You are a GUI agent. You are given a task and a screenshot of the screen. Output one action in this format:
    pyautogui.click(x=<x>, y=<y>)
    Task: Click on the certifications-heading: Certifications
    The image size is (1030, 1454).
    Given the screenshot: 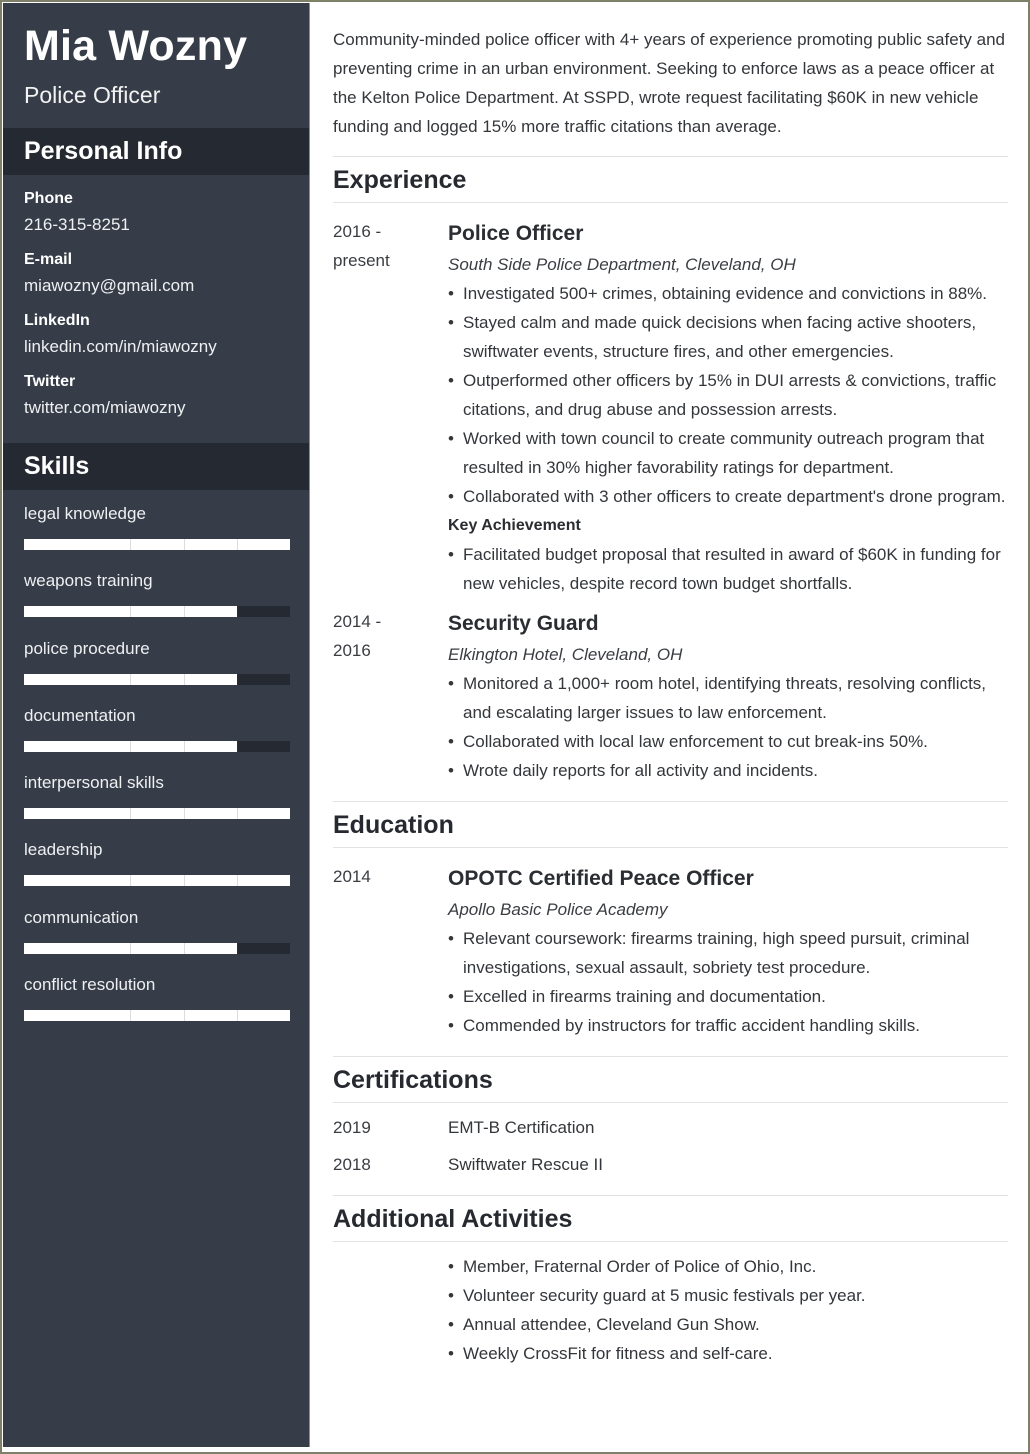 What is the action you would take?
    pyautogui.click(x=413, y=1080)
    